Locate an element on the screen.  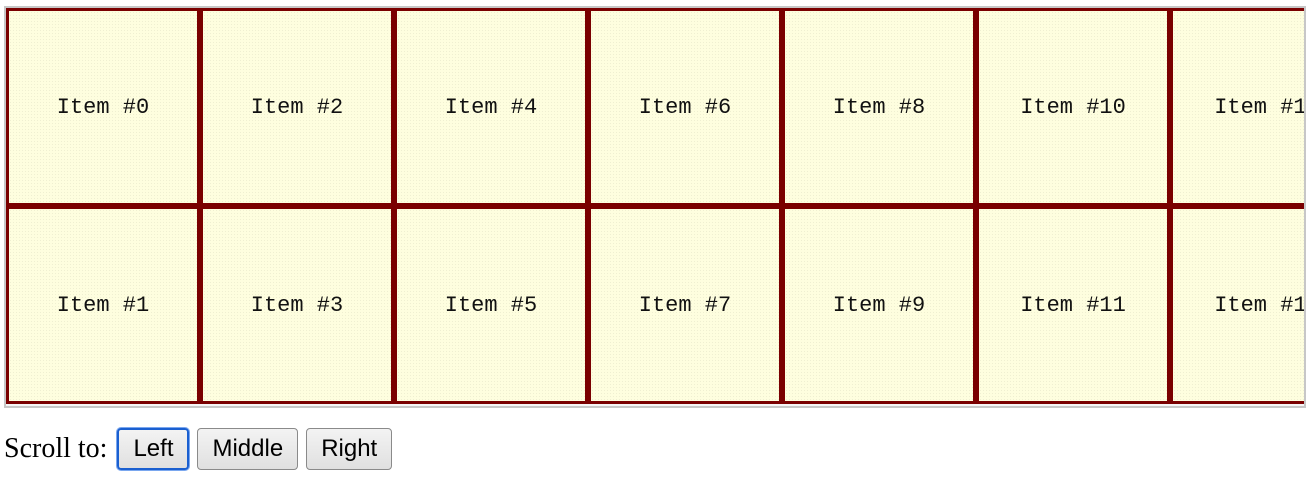
grid-item: Item #9 is located at coordinates (879, 305).